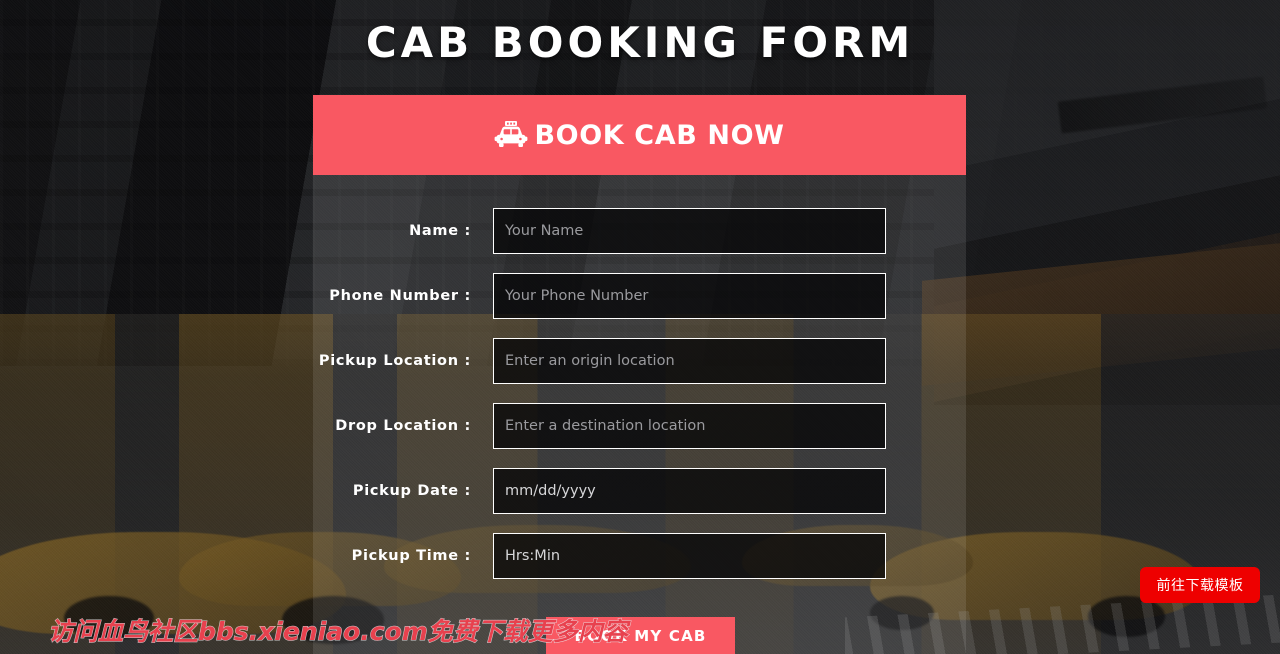  I want to click on form-row-name: Name :, so click(639, 231).